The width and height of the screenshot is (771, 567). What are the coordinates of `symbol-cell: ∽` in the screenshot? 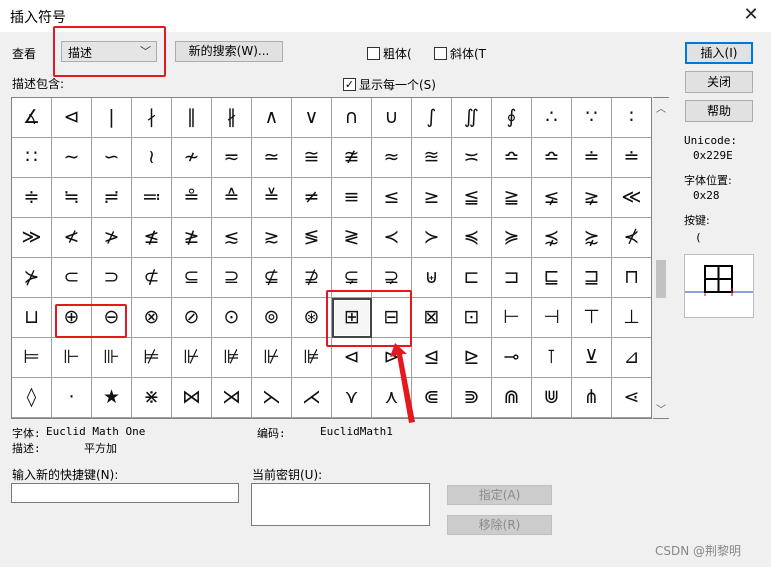 It's located at (112, 158).